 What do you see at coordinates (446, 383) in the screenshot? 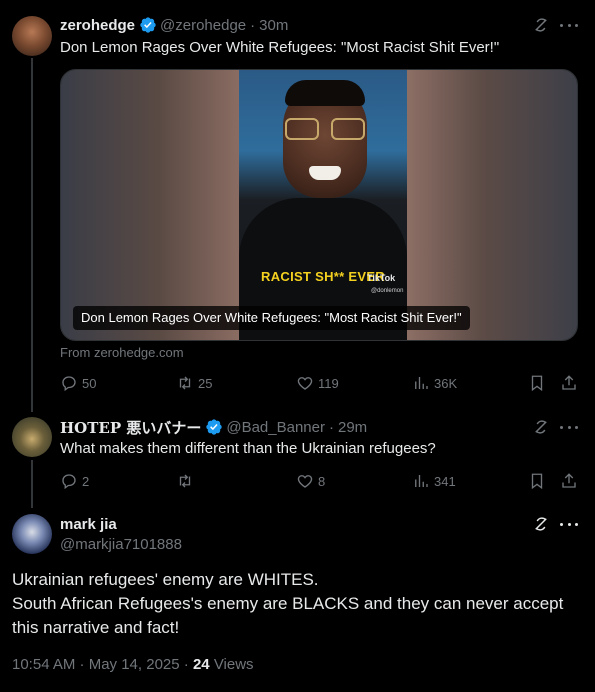
I see `views-count: 36K` at bounding box center [446, 383].